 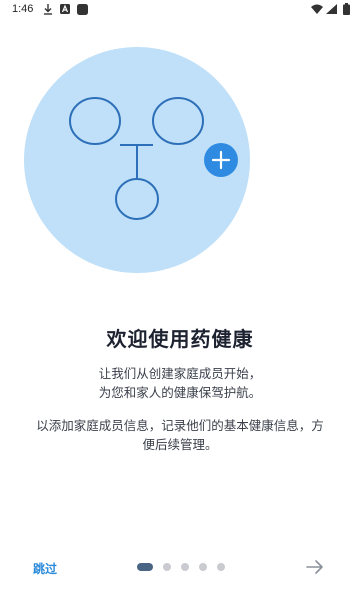 I want to click on intro-description: 让我们从创建家庭成员开始， 为您和家人的健康保驾护航。, so click(x=180, y=383).